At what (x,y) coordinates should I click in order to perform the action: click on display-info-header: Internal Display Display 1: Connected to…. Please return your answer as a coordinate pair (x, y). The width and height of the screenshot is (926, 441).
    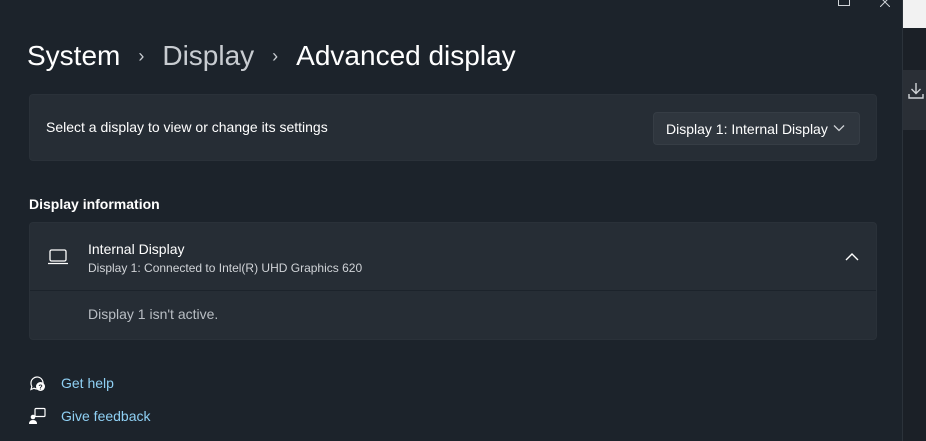
    Looking at the image, I should click on (453, 257).